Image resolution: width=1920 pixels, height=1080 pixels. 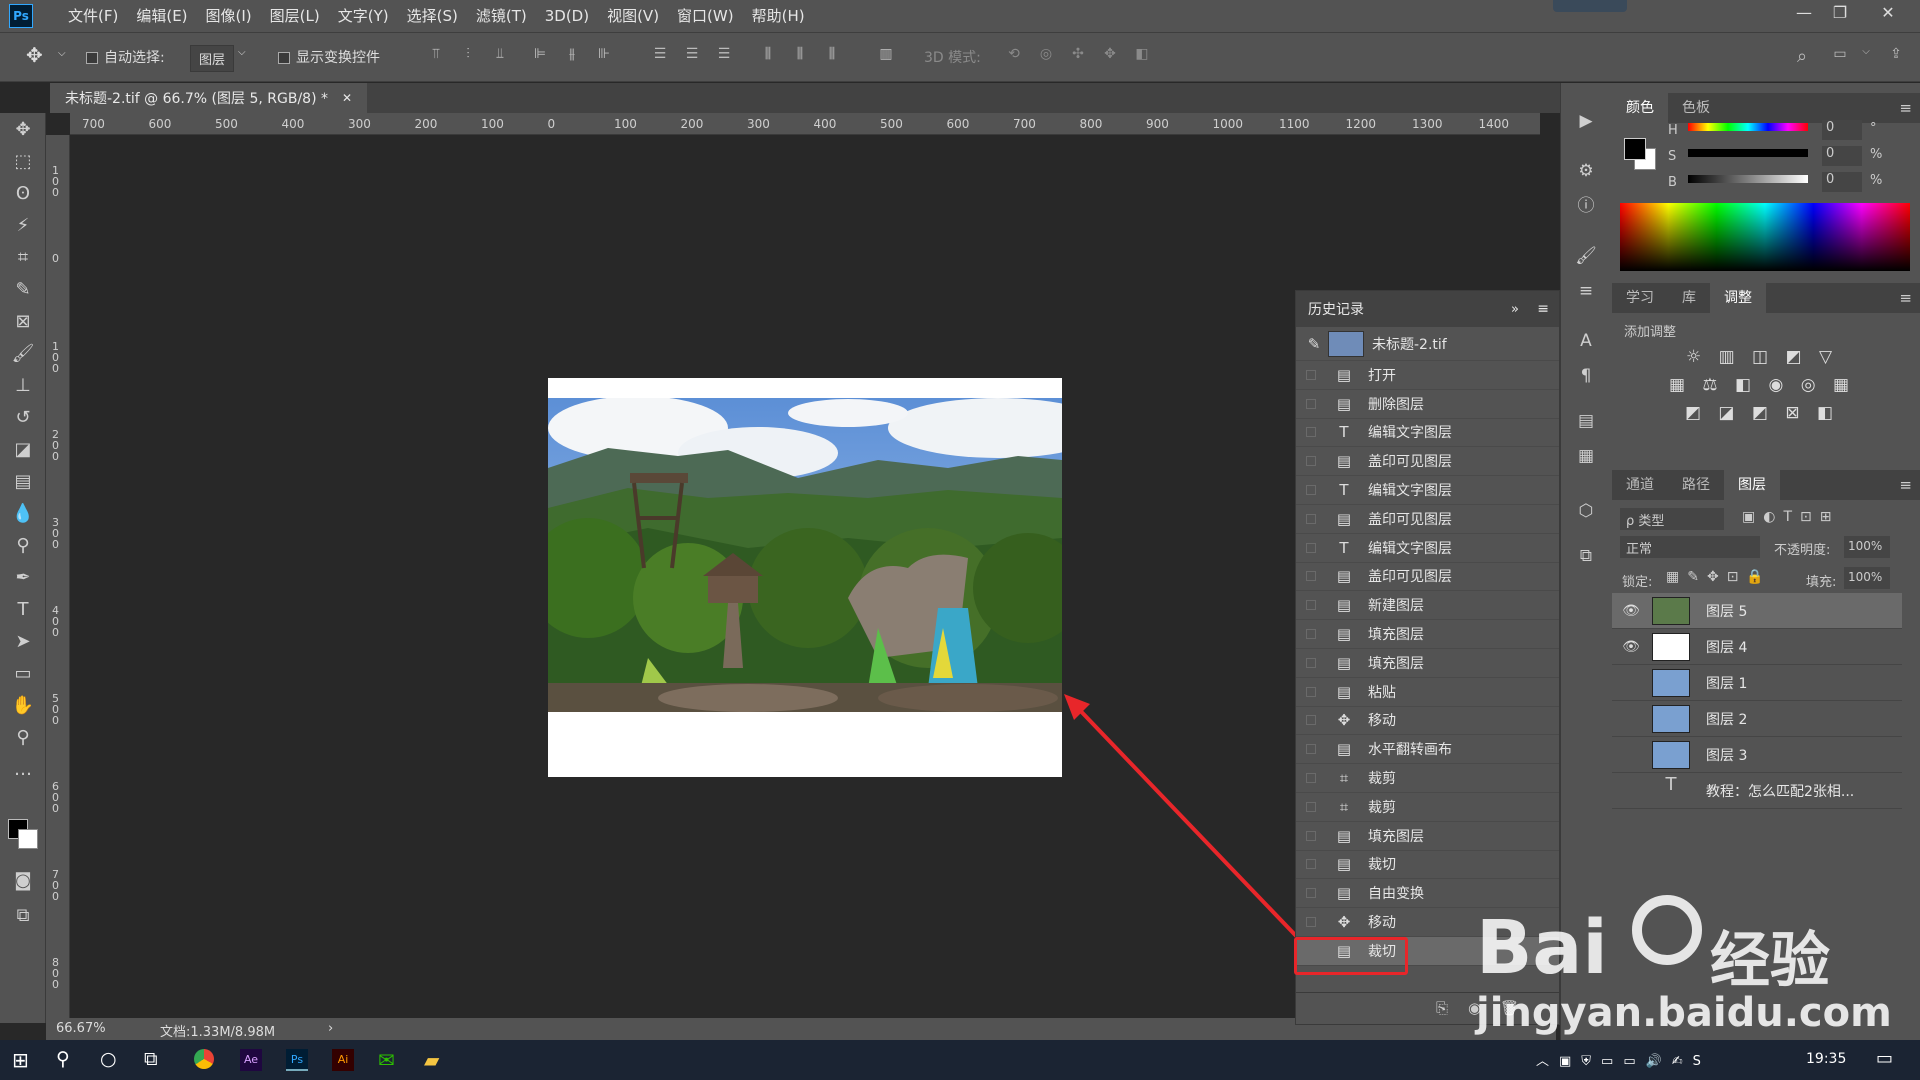 What do you see at coordinates (633, 16) in the screenshot?
I see `menu-view: 视图(V)` at bounding box center [633, 16].